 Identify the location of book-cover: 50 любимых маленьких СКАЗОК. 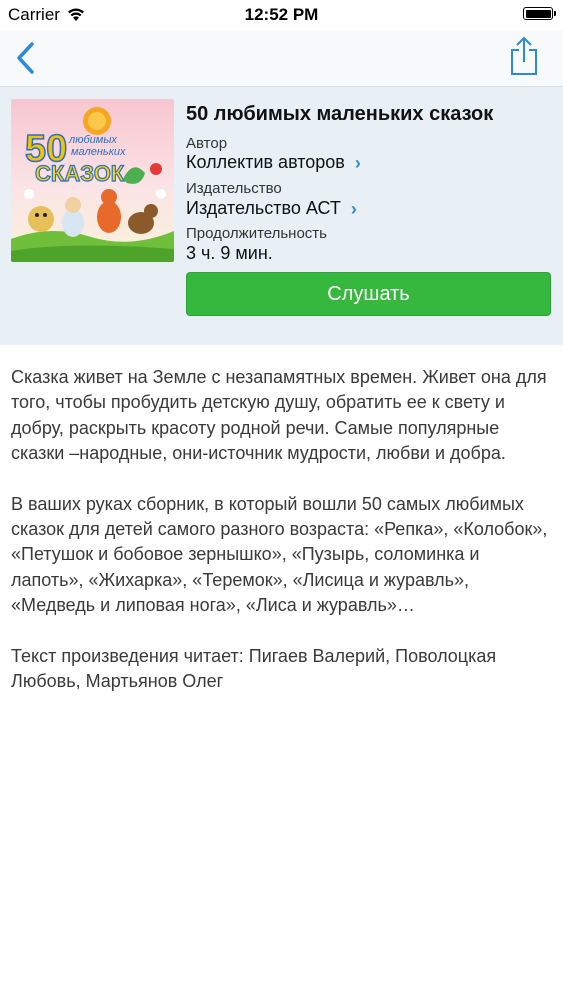
(92, 180).